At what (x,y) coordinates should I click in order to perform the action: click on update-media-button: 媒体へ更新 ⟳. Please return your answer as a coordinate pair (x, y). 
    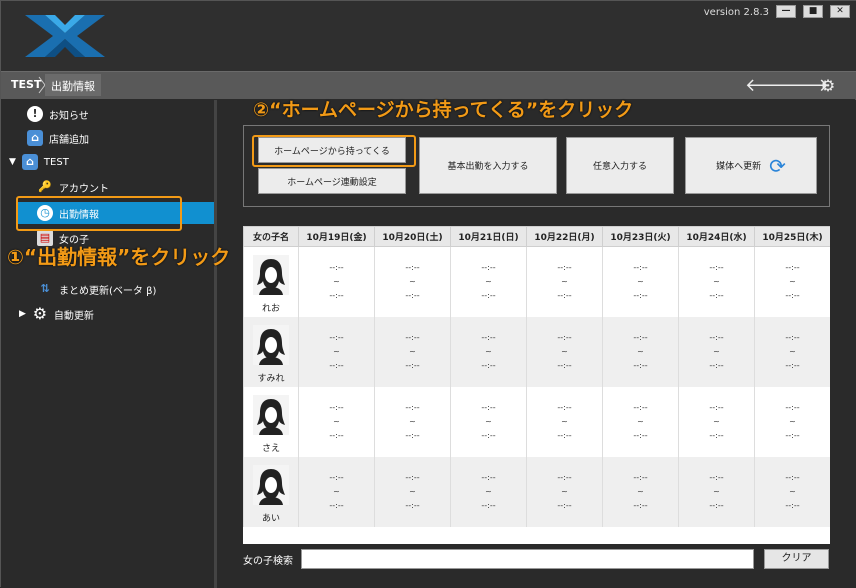
    Looking at the image, I should click on (751, 165).